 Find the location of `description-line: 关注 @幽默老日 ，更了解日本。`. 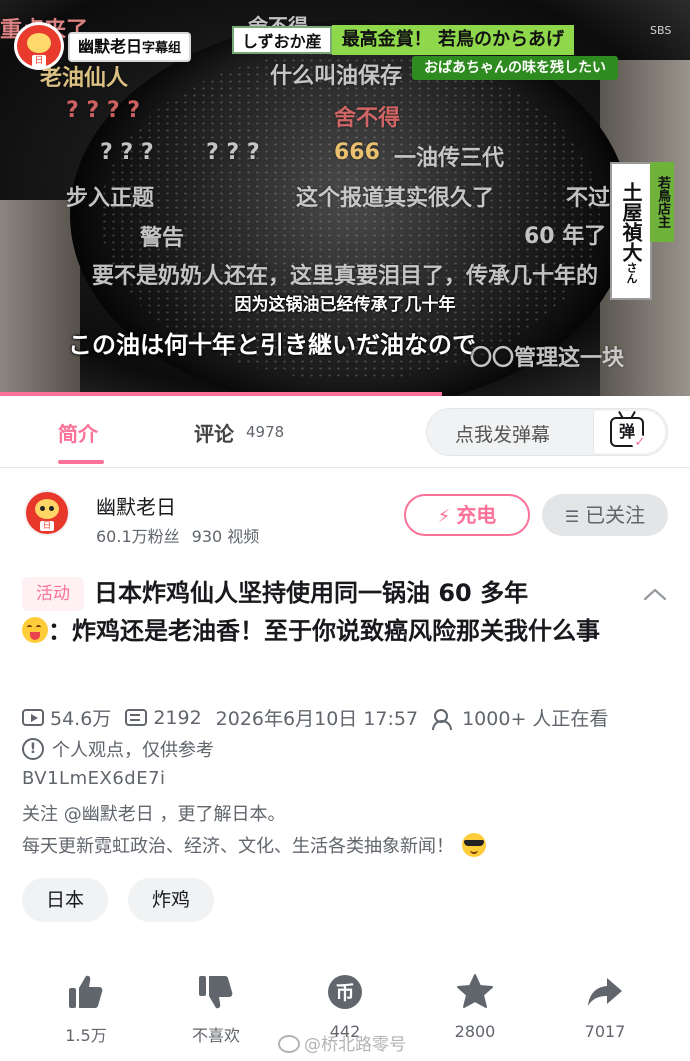

description-line: 关注 @幽默老日 ，更了解日本。 is located at coordinates (154, 814).